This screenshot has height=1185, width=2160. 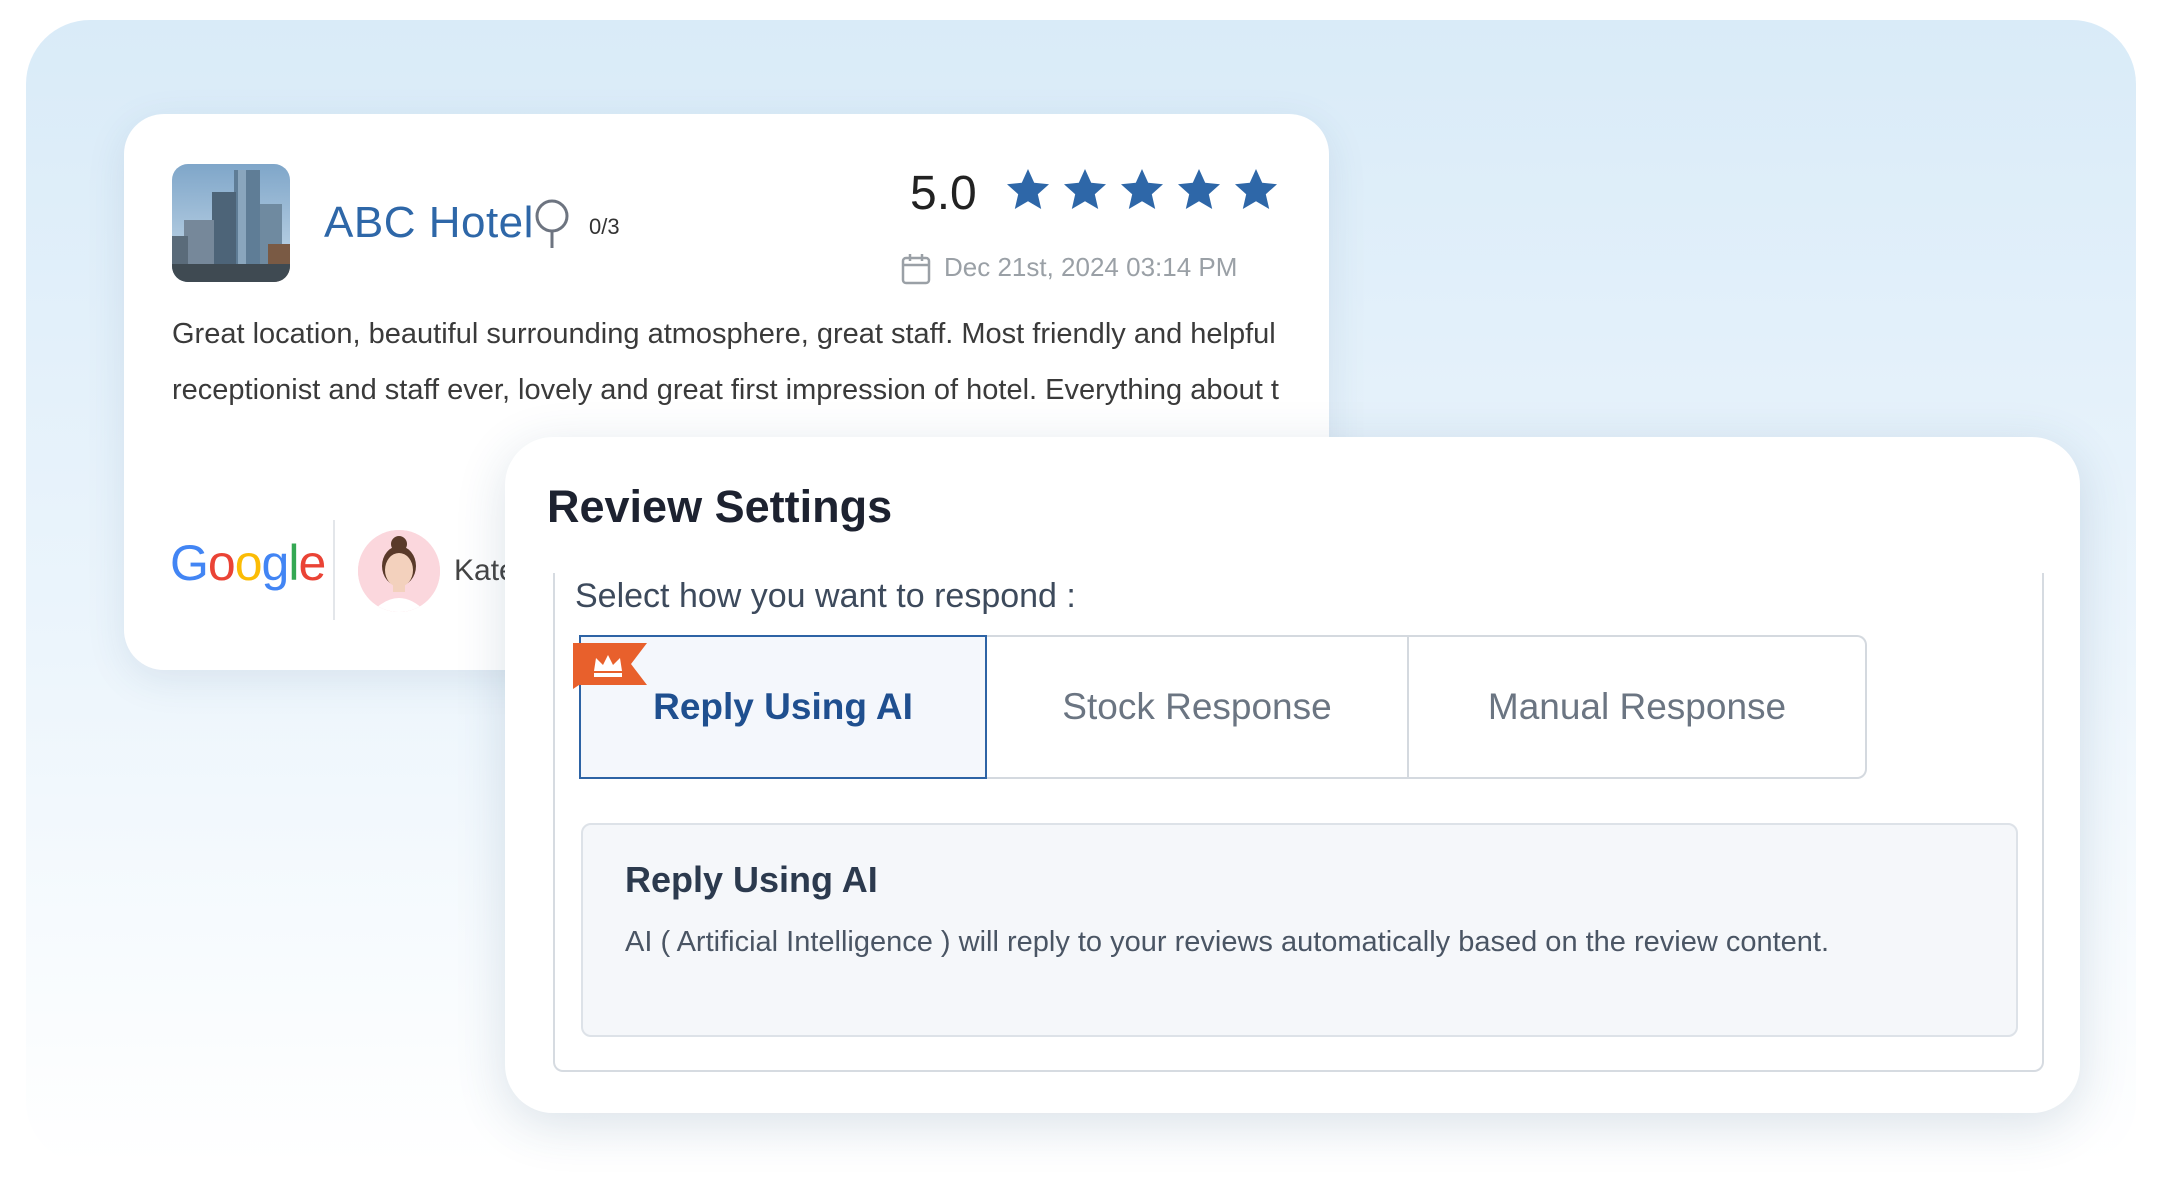 I want to click on pin-count: 0/3, so click(x=604, y=226).